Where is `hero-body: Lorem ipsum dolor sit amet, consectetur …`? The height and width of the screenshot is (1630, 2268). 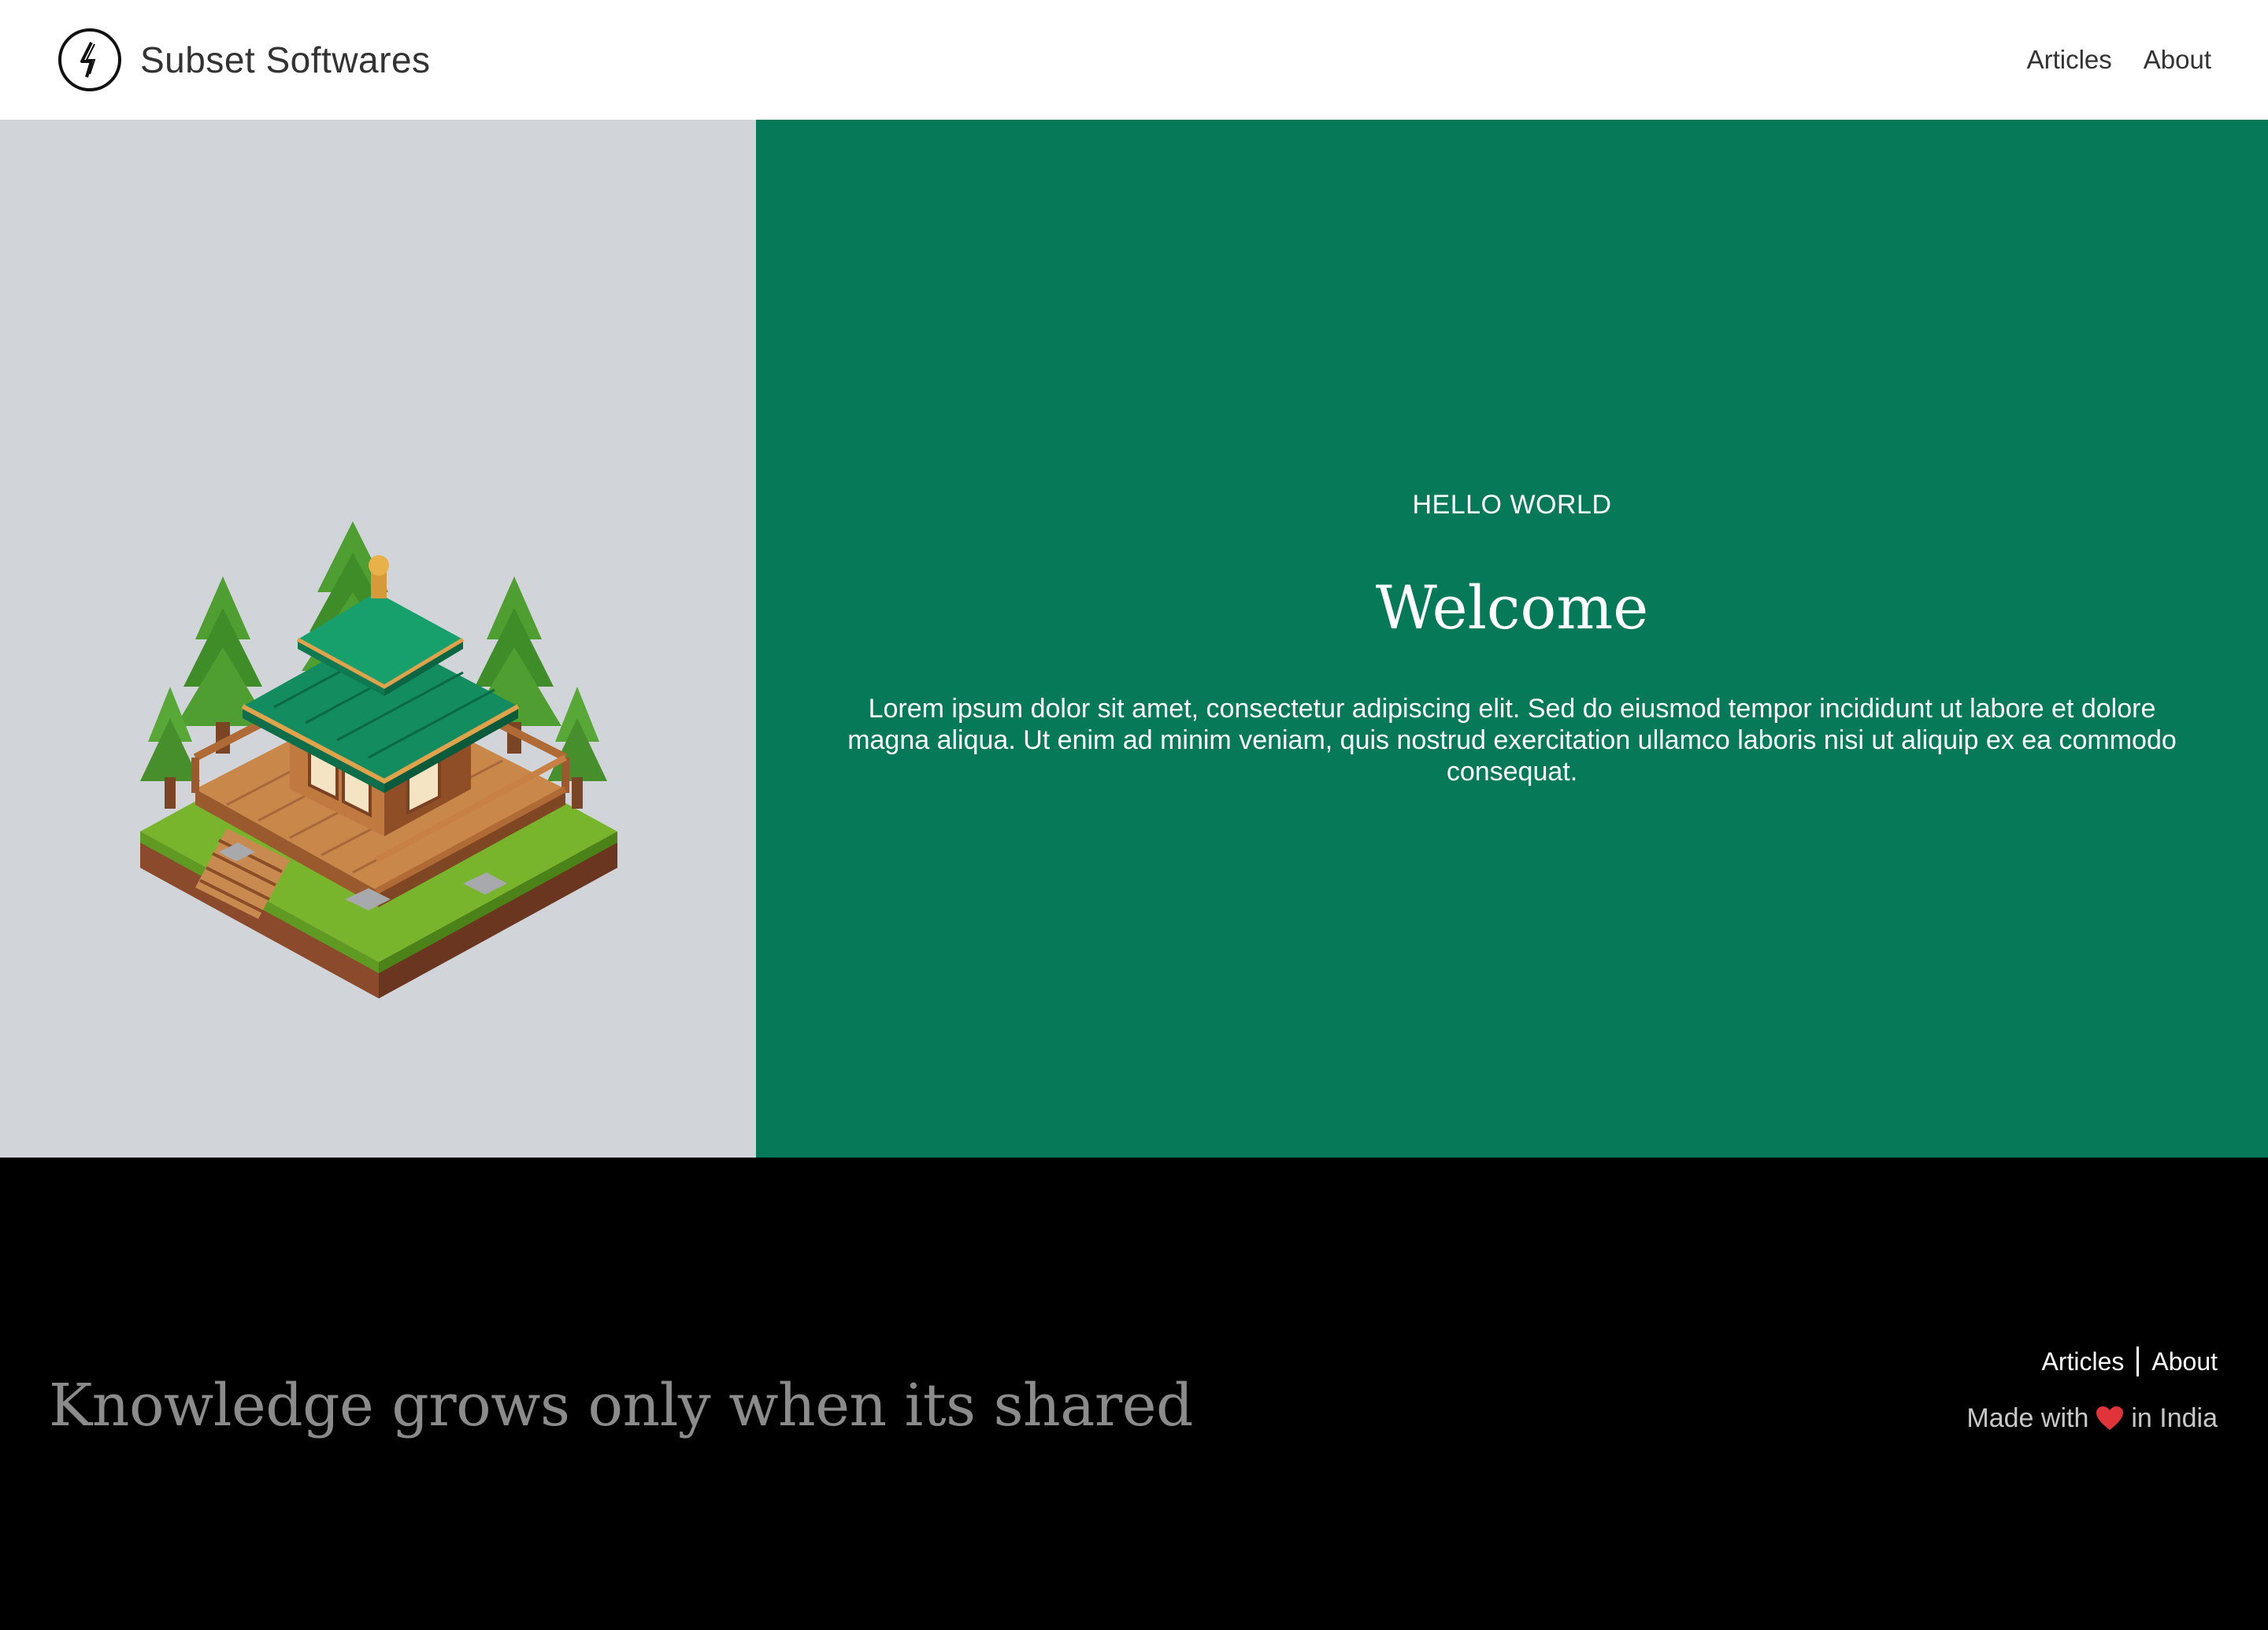 hero-body: Lorem ipsum dolor sit amet, consectetur … is located at coordinates (1512, 740).